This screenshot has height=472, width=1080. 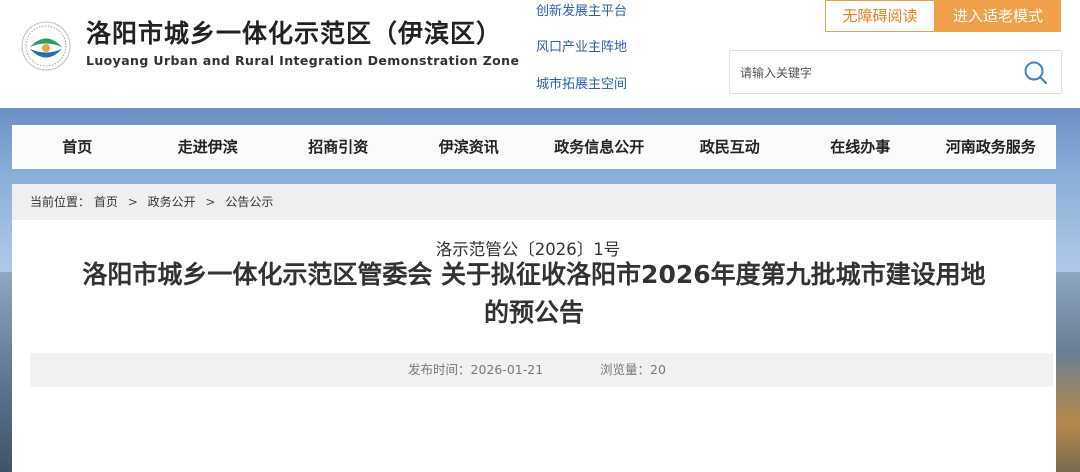 I want to click on nav-item-interaction: 政民互动, so click(x=730, y=147).